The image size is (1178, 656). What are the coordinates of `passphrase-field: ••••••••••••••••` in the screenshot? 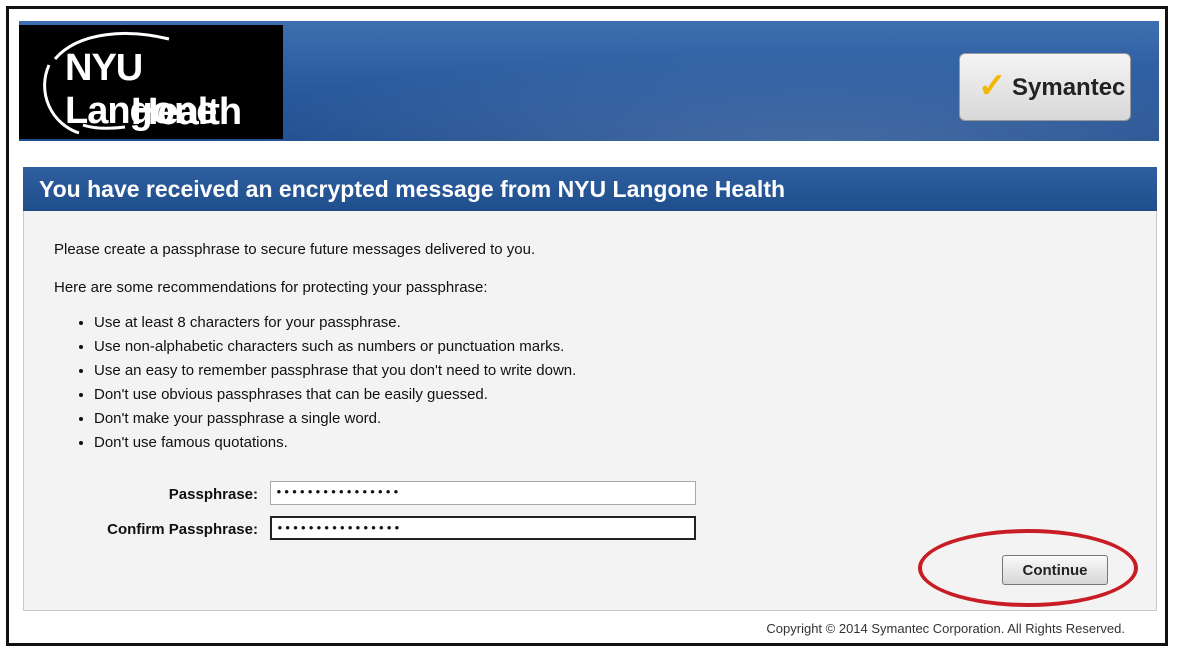 It's located at (483, 493).